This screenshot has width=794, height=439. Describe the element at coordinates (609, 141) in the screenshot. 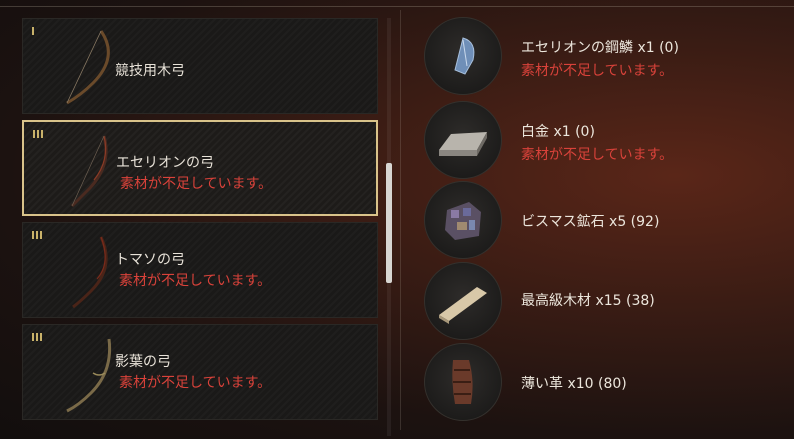

I see `material-row: 白金 x1 (0) 素材が不足しています。` at that location.